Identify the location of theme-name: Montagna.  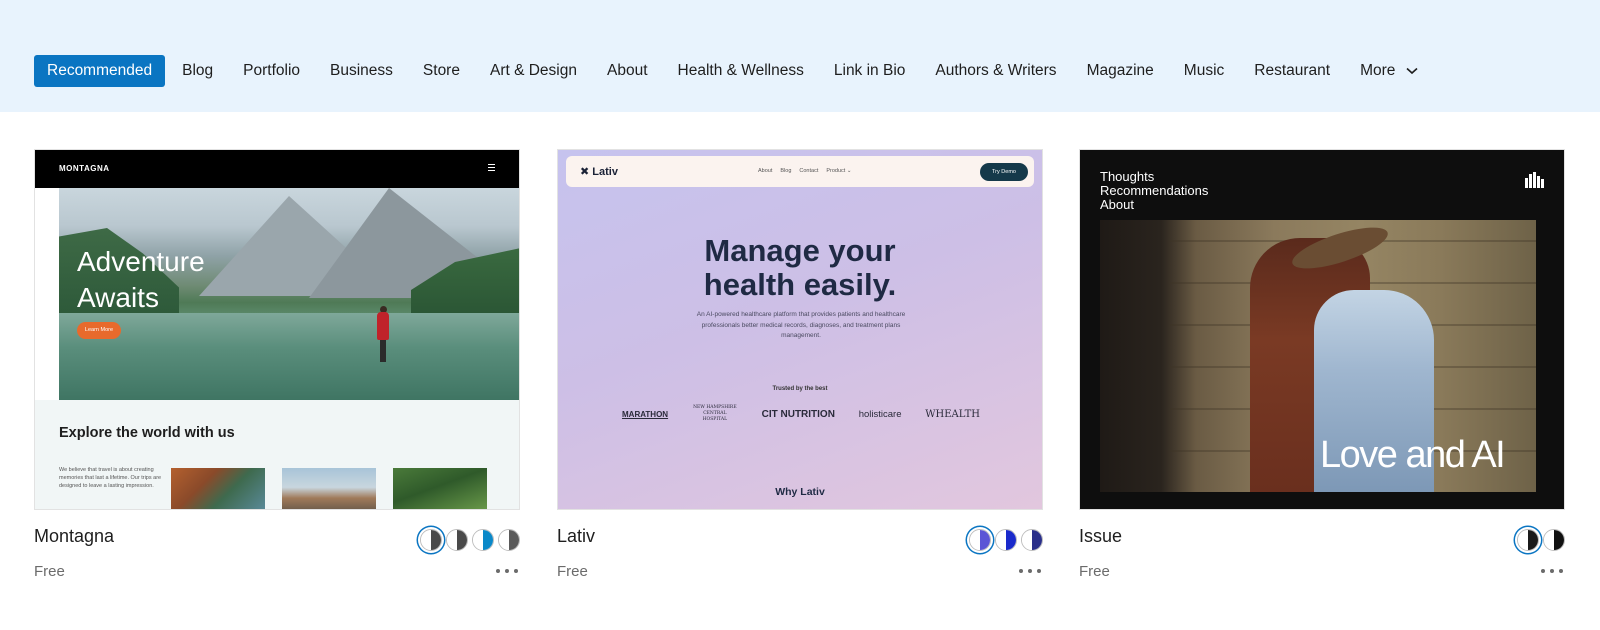
(74, 536).